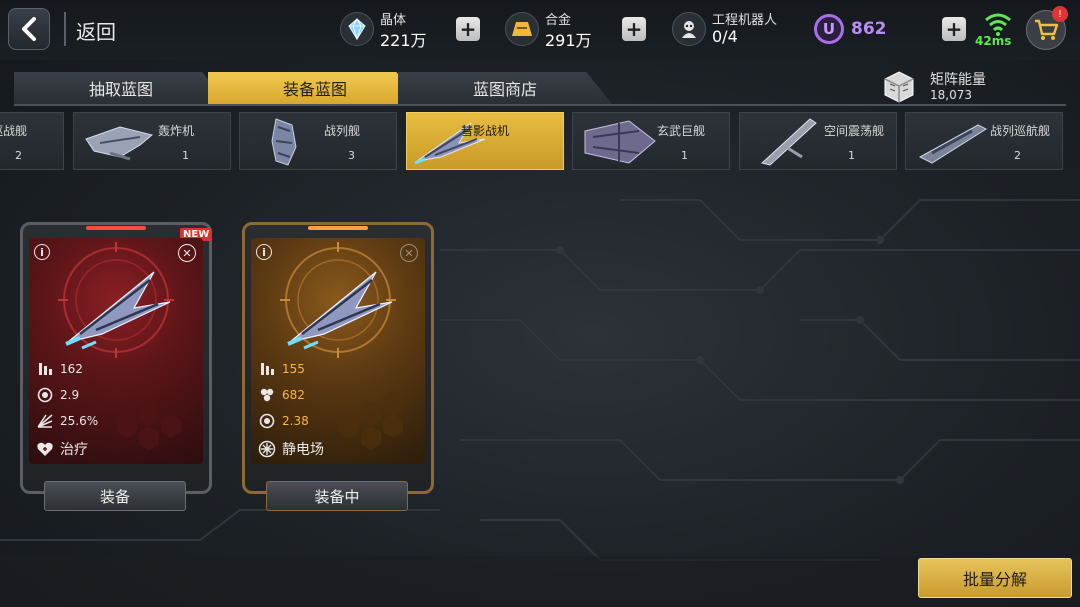 The width and height of the screenshot is (1080, 607). Describe the element at coordinates (745, 20) in the screenshot. I see `robot-label: 工程机器人` at that location.